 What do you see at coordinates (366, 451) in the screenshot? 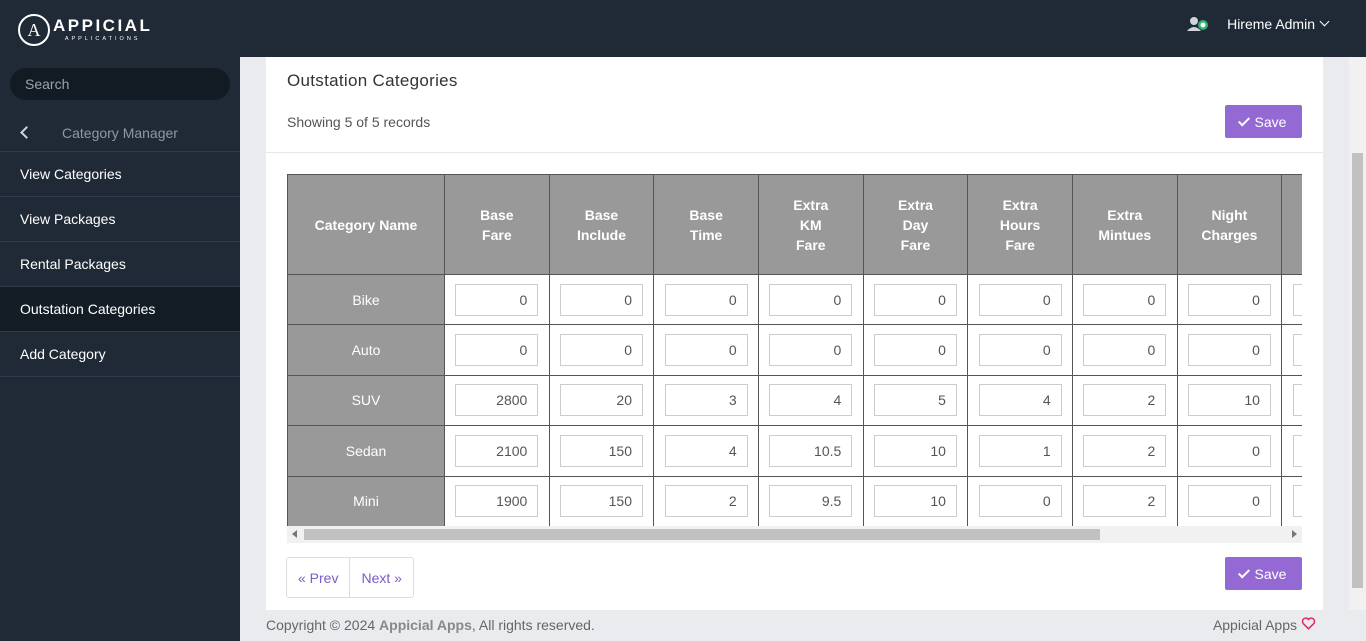
I see `category-name-cell: Sedan` at bounding box center [366, 451].